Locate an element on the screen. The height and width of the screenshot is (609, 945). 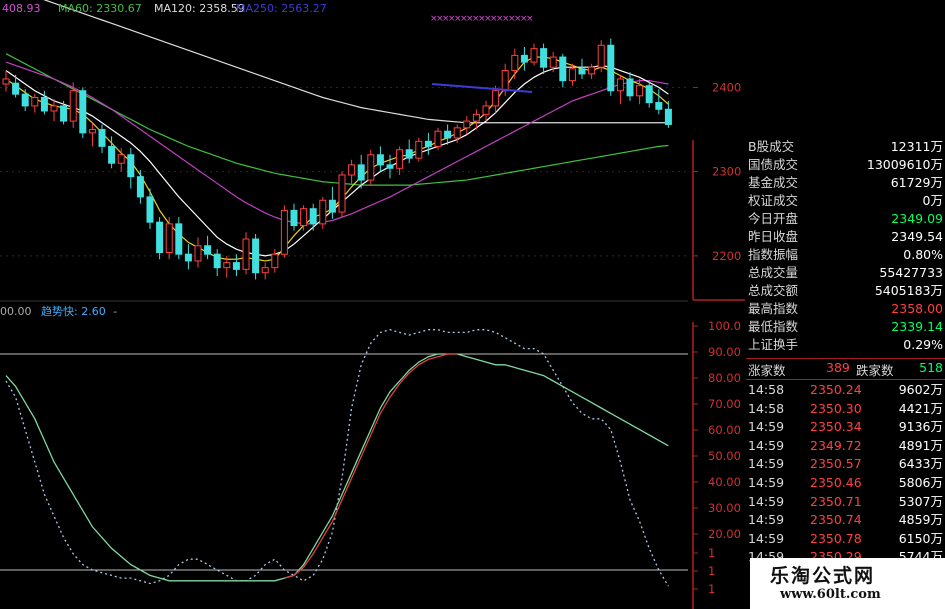
tick-volume: 6433万 is located at coordinates (920, 464).